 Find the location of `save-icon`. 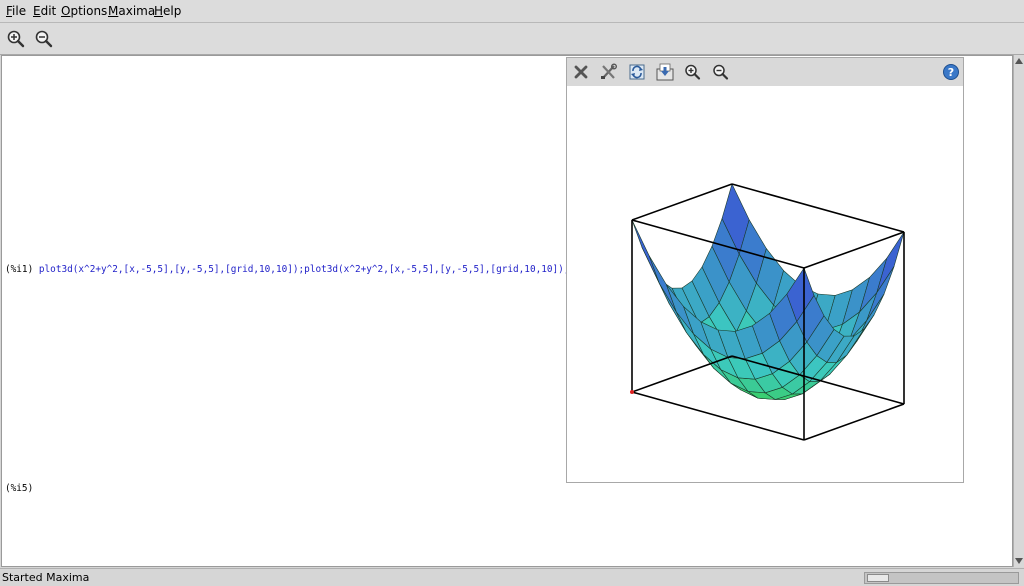

save-icon is located at coordinates (665, 72).